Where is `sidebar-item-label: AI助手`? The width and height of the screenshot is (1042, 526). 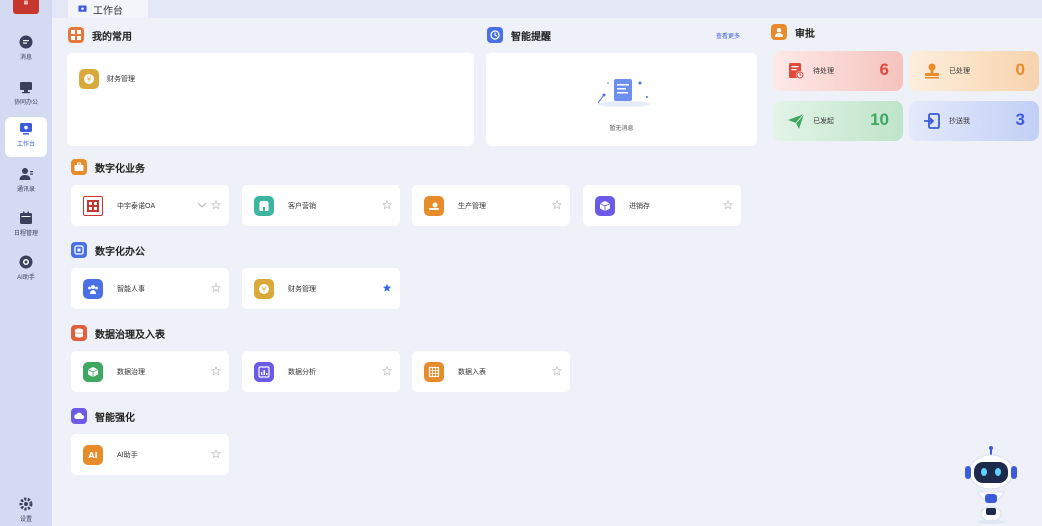
sidebar-item-label: AI助手 is located at coordinates (26, 278).